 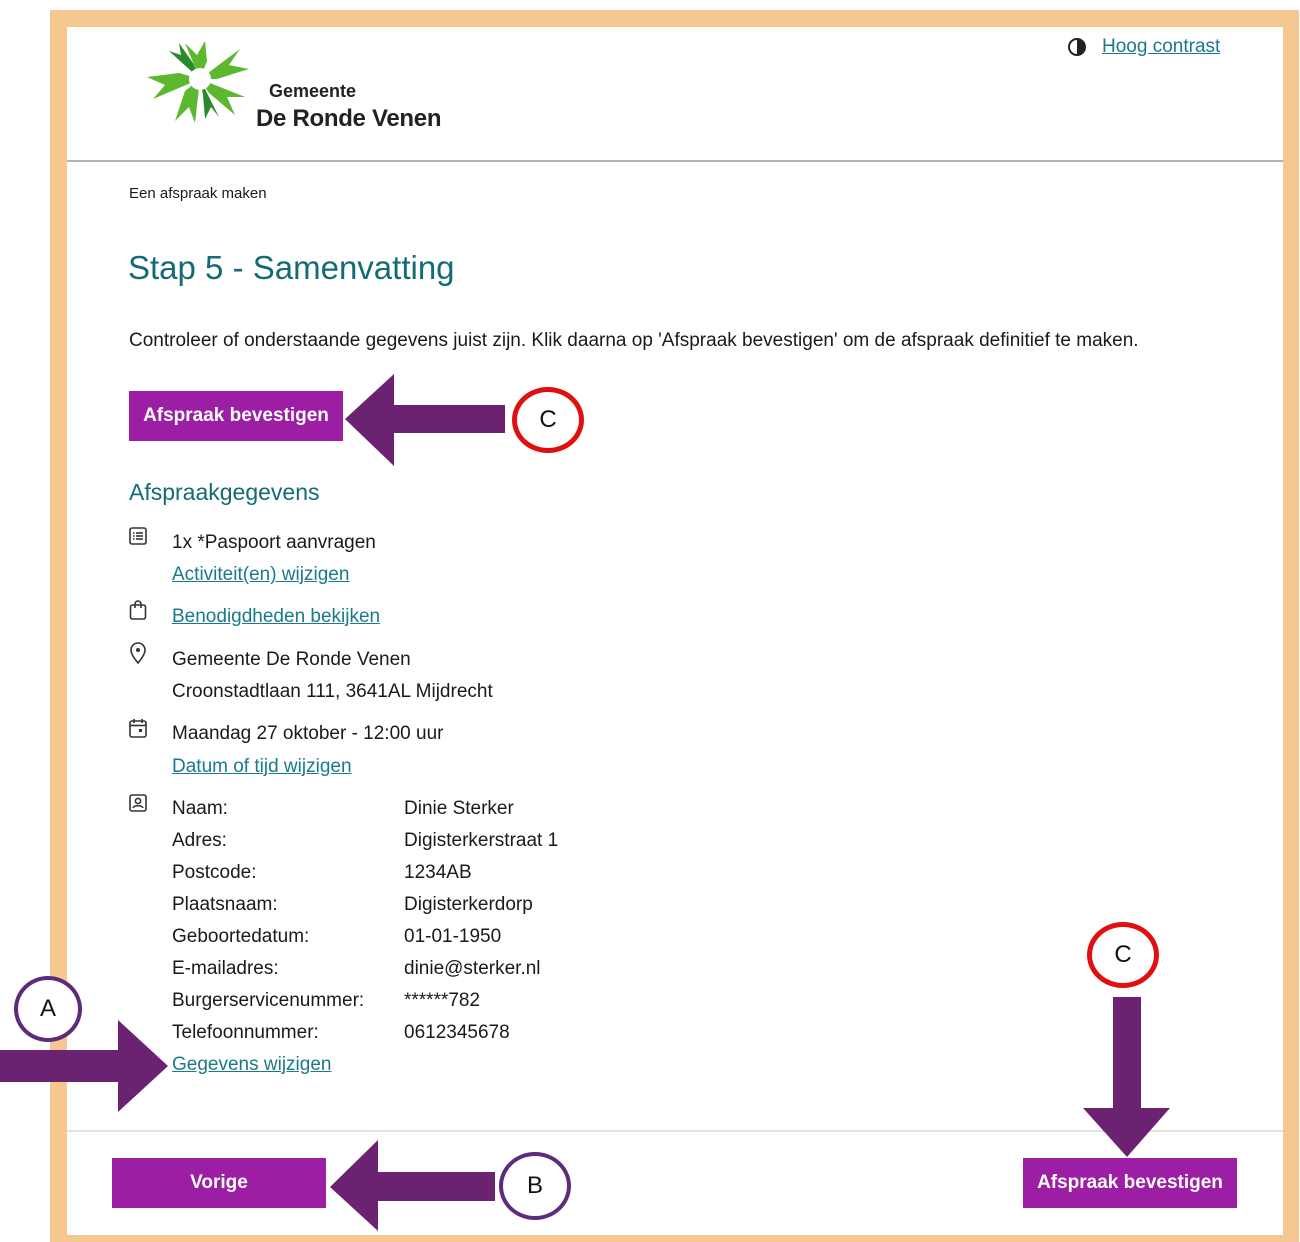 What do you see at coordinates (412, 1185) in the screenshot?
I see `arrow-b` at bounding box center [412, 1185].